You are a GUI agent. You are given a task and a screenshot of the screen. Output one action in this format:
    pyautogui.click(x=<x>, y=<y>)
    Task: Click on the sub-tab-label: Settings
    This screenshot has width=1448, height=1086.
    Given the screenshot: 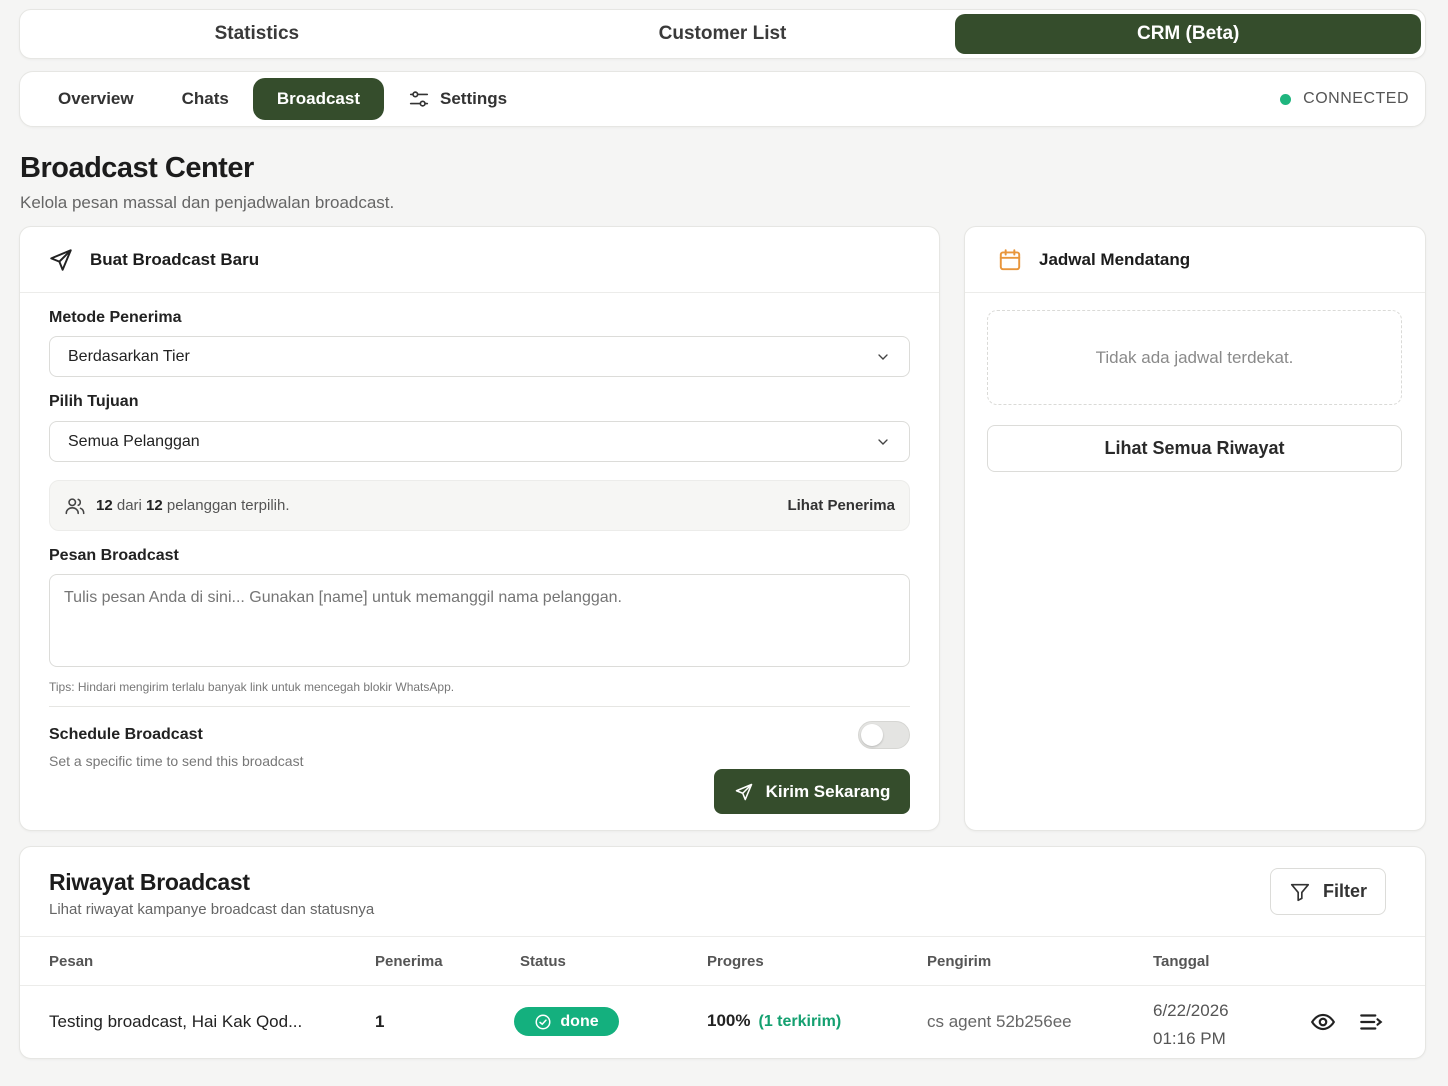 What is the action you would take?
    pyautogui.click(x=473, y=98)
    